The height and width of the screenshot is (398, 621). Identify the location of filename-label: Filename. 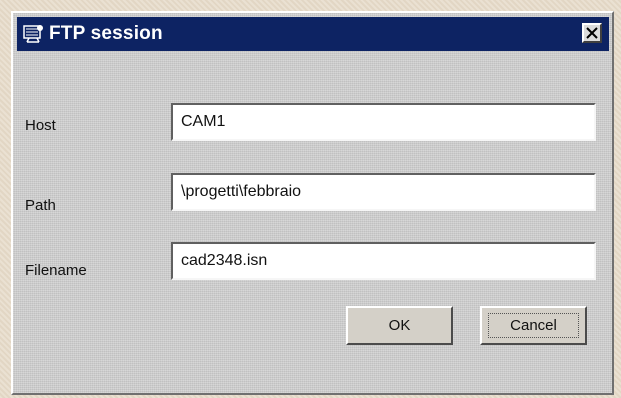
(56, 270).